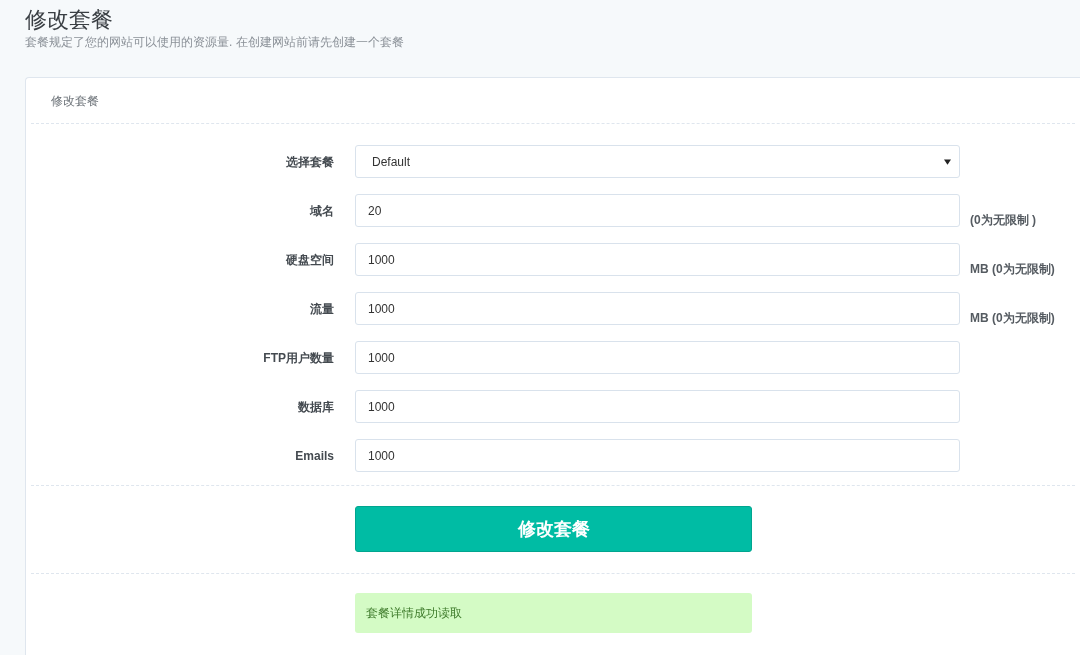  What do you see at coordinates (310, 260) in the screenshot?
I see `field-label: 硬盘空间` at bounding box center [310, 260].